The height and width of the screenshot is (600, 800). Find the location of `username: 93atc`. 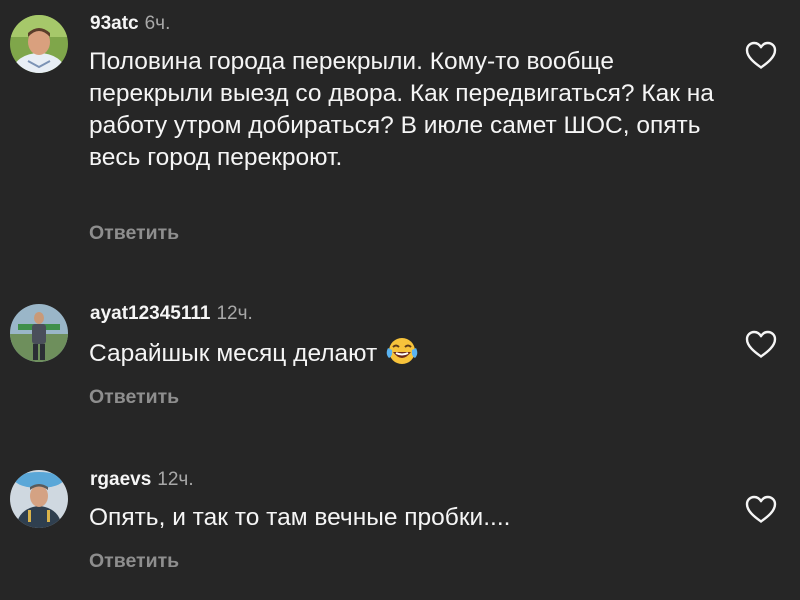

username: 93atc is located at coordinates (114, 23).